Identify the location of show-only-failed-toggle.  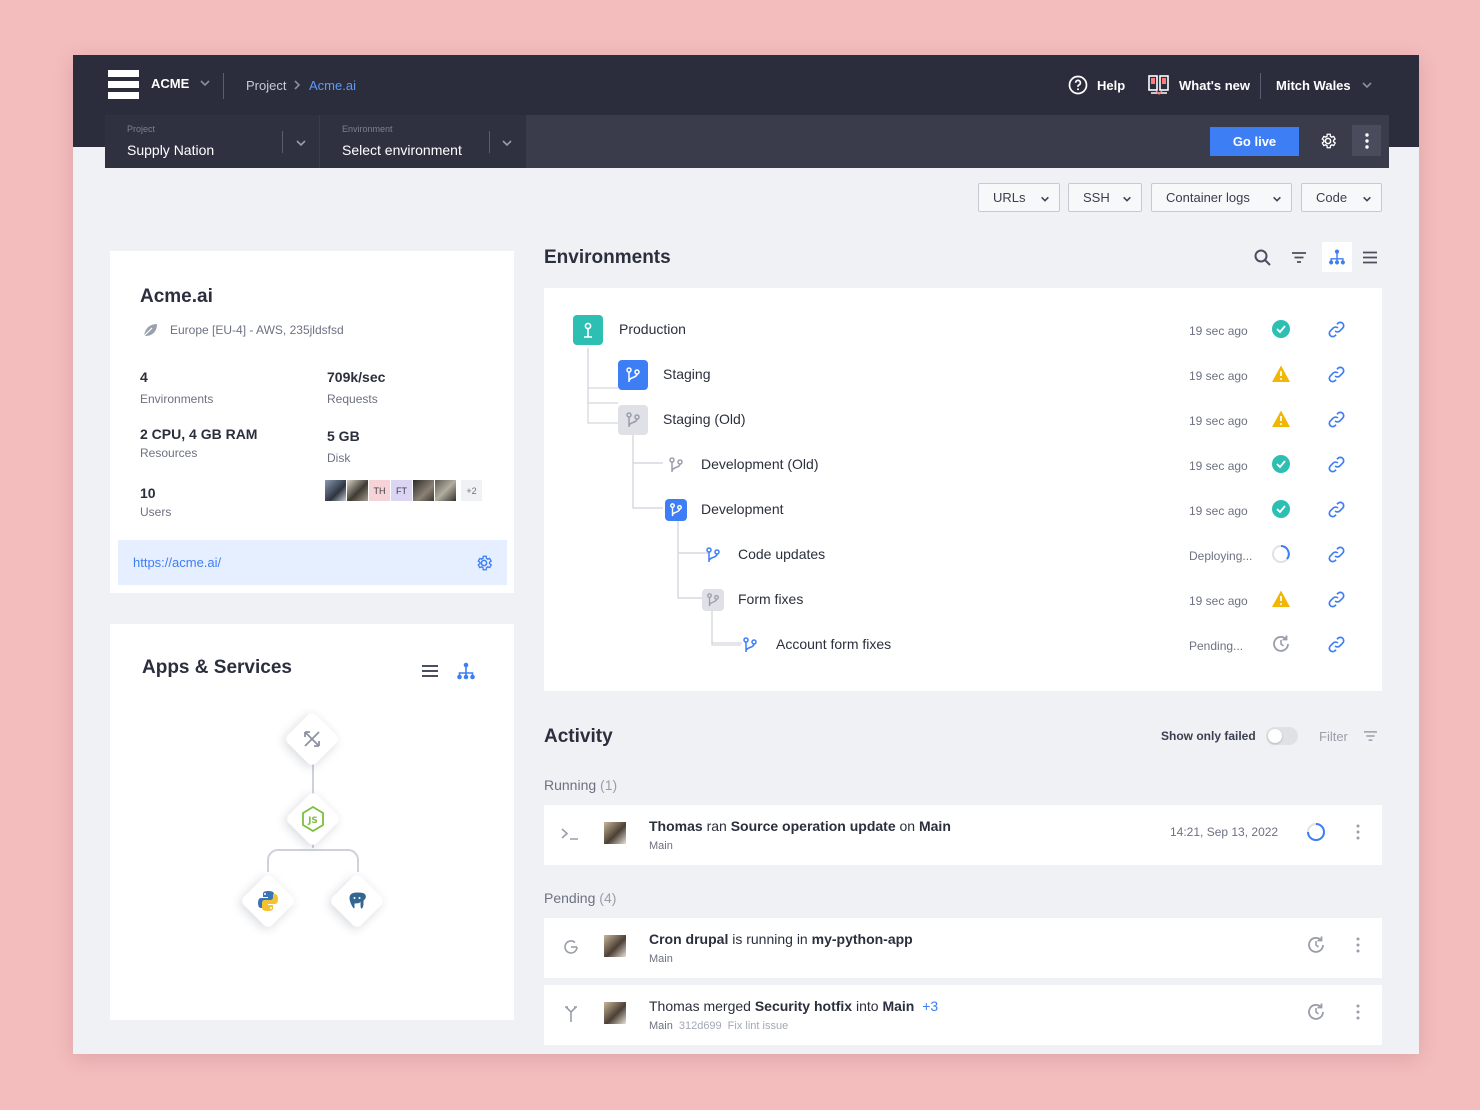
(1282, 736).